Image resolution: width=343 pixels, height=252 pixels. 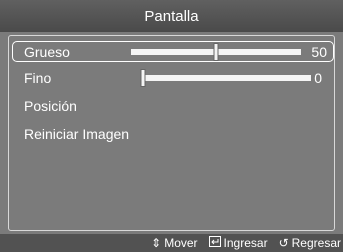 What do you see at coordinates (77, 134) in the screenshot?
I see `menu-item-label: Reiniciar Imagen` at bounding box center [77, 134].